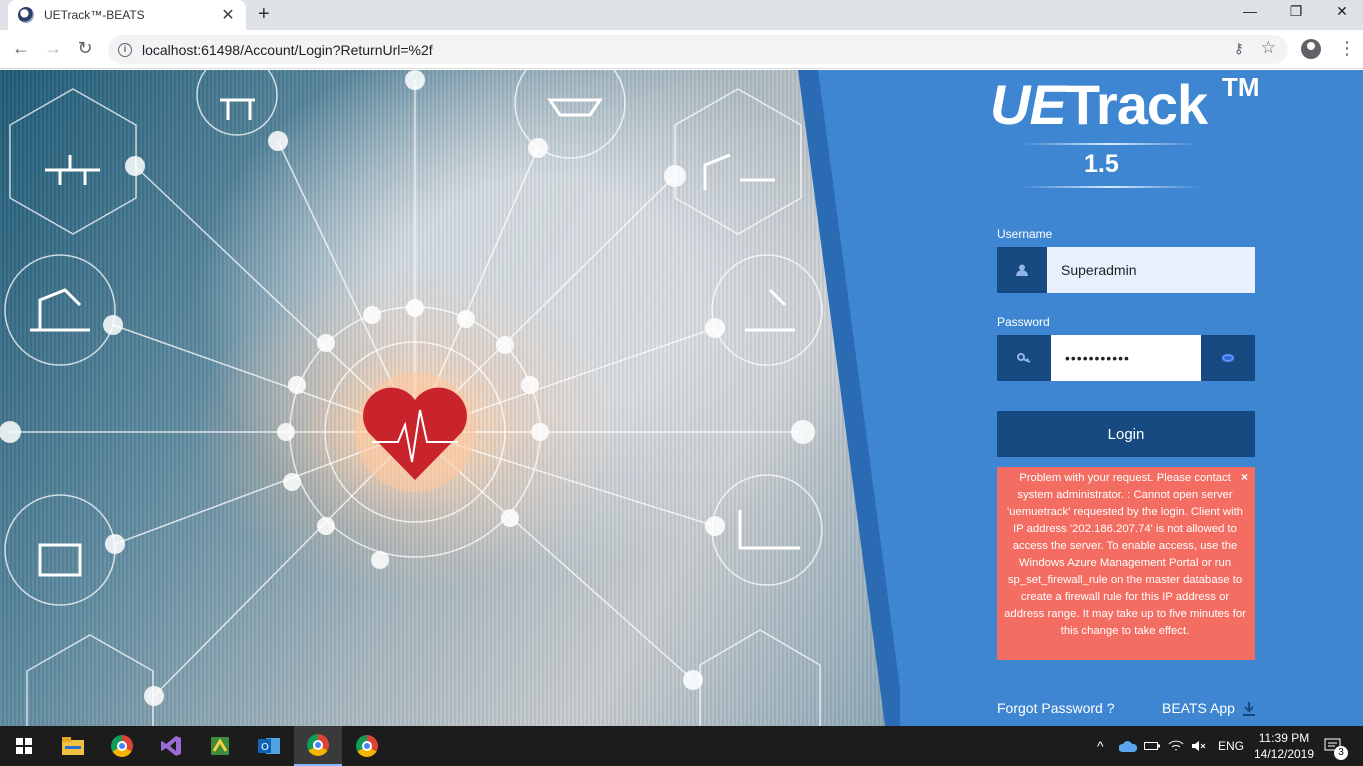 The height and width of the screenshot is (766, 1363). What do you see at coordinates (1176, 746) in the screenshot?
I see `wifi-icon` at bounding box center [1176, 746].